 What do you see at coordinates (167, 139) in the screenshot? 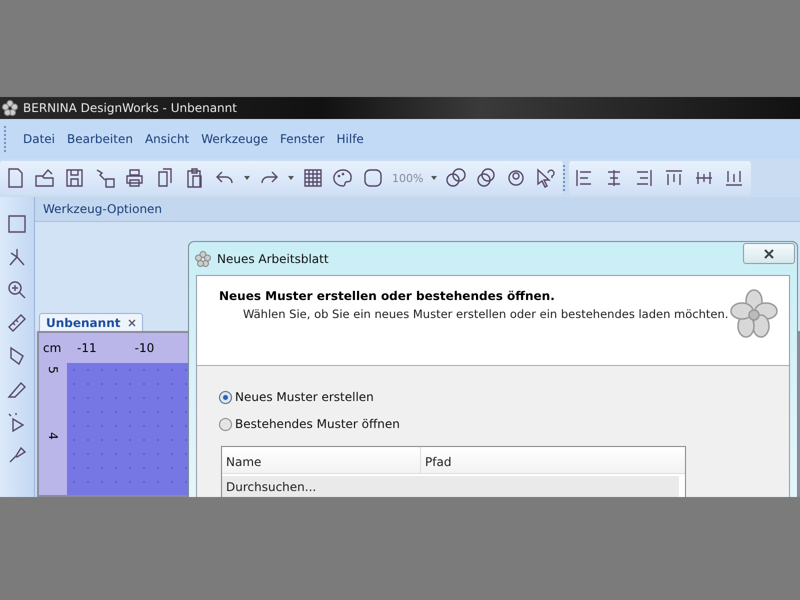
I see `menu-item: Ansicht` at bounding box center [167, 139].